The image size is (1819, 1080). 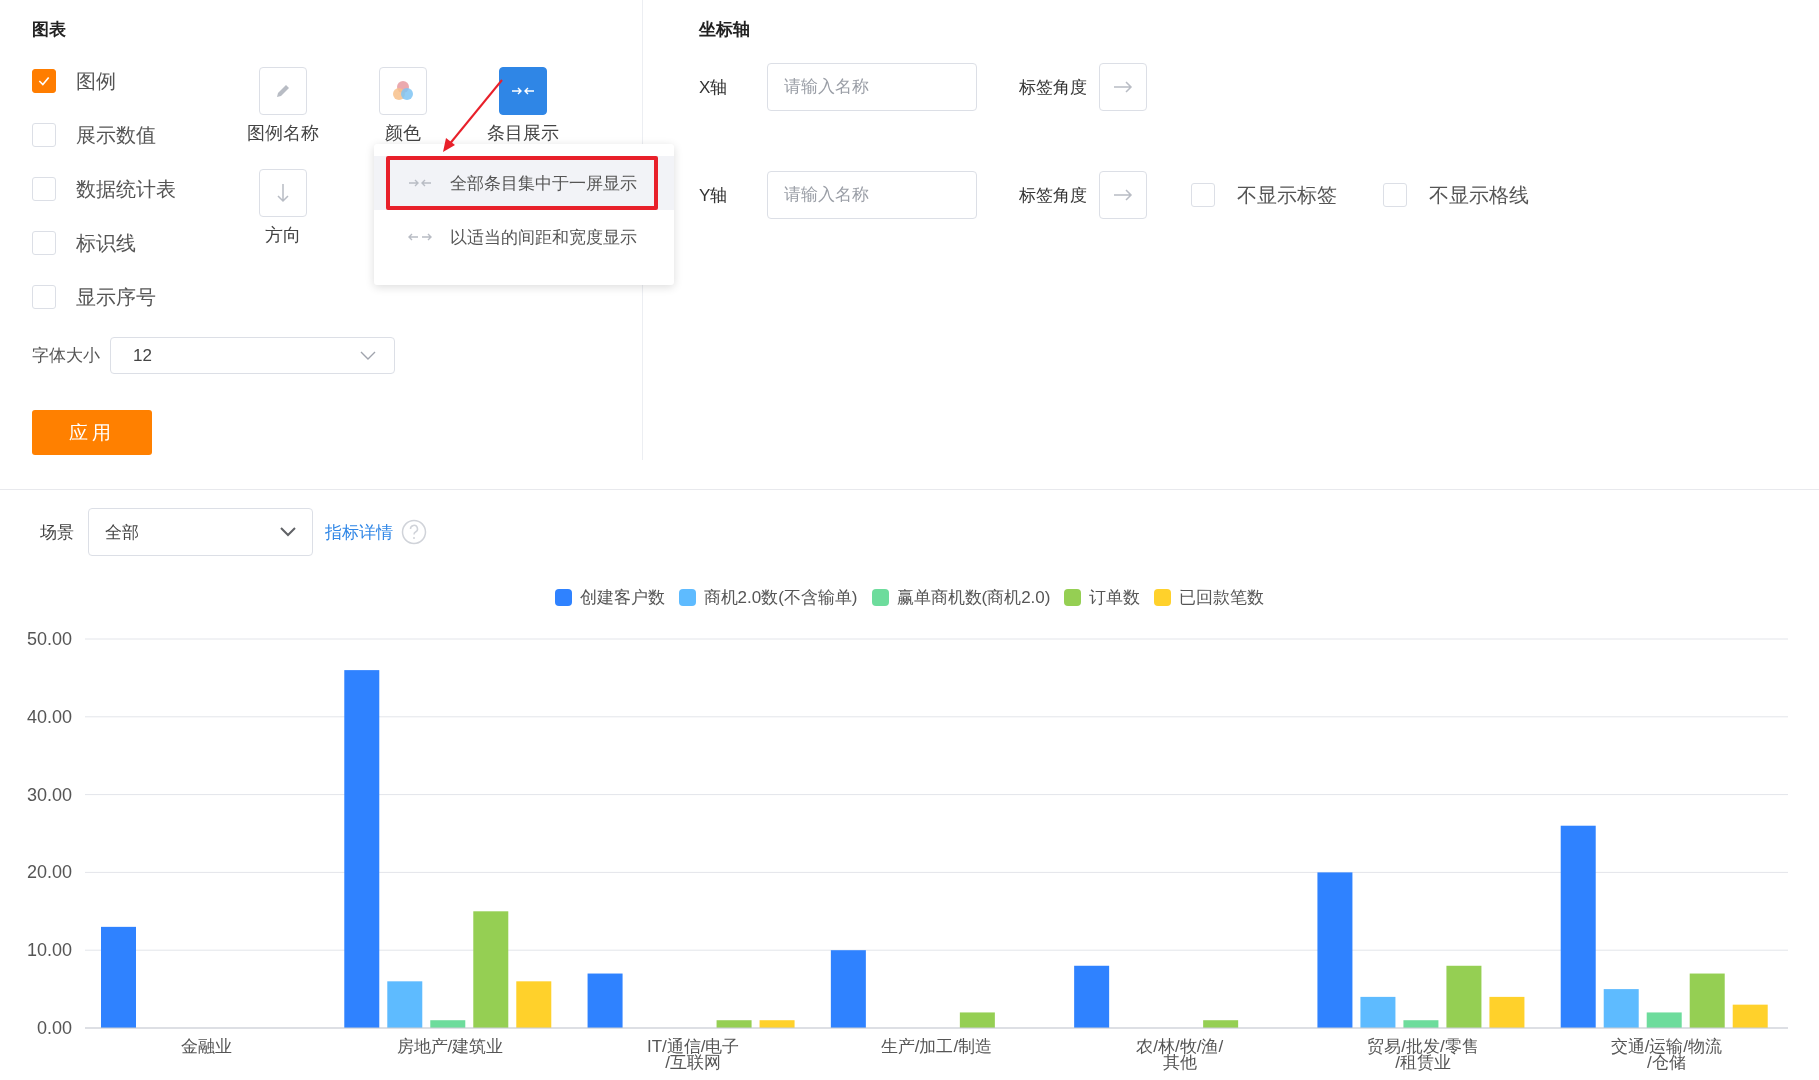 I want to click on x-axis-label: 房地产/建筑业, so click(x=450, y=1046).